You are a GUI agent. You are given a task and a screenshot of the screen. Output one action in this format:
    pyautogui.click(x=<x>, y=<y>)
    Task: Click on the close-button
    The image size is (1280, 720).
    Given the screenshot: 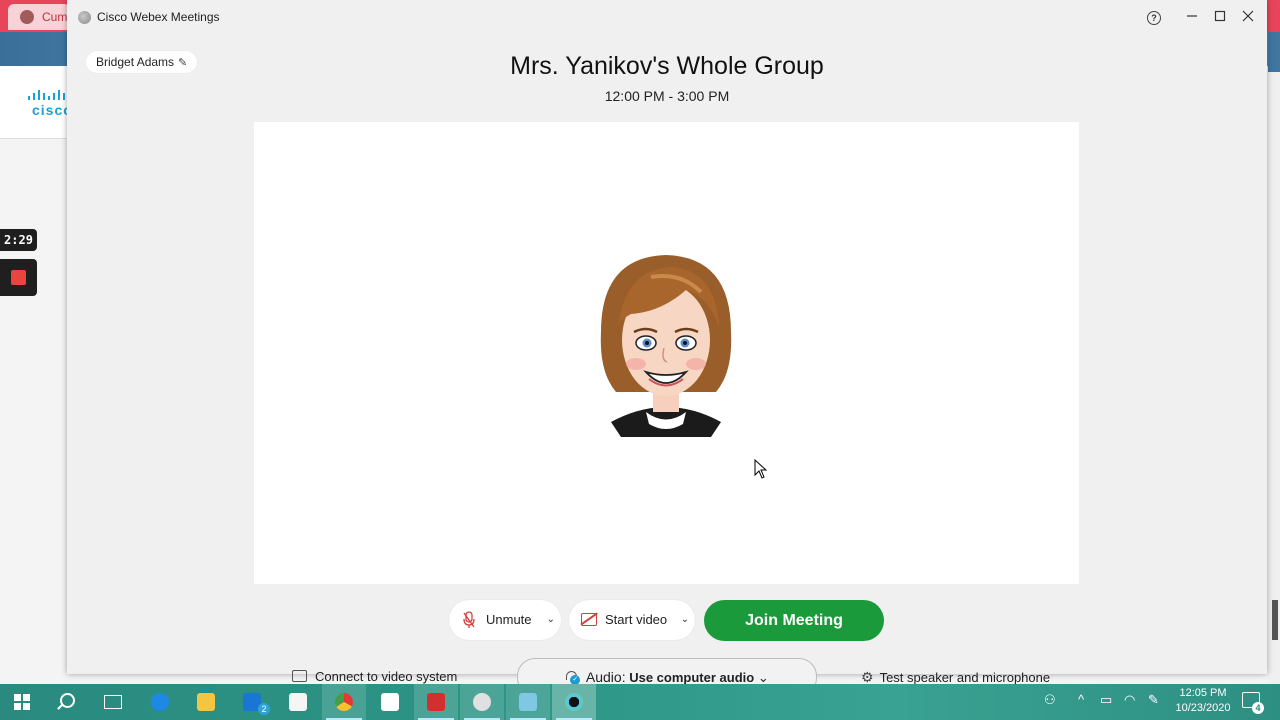 What is the action you would take?
    pyautogui.click(x=1248, y=17)
    